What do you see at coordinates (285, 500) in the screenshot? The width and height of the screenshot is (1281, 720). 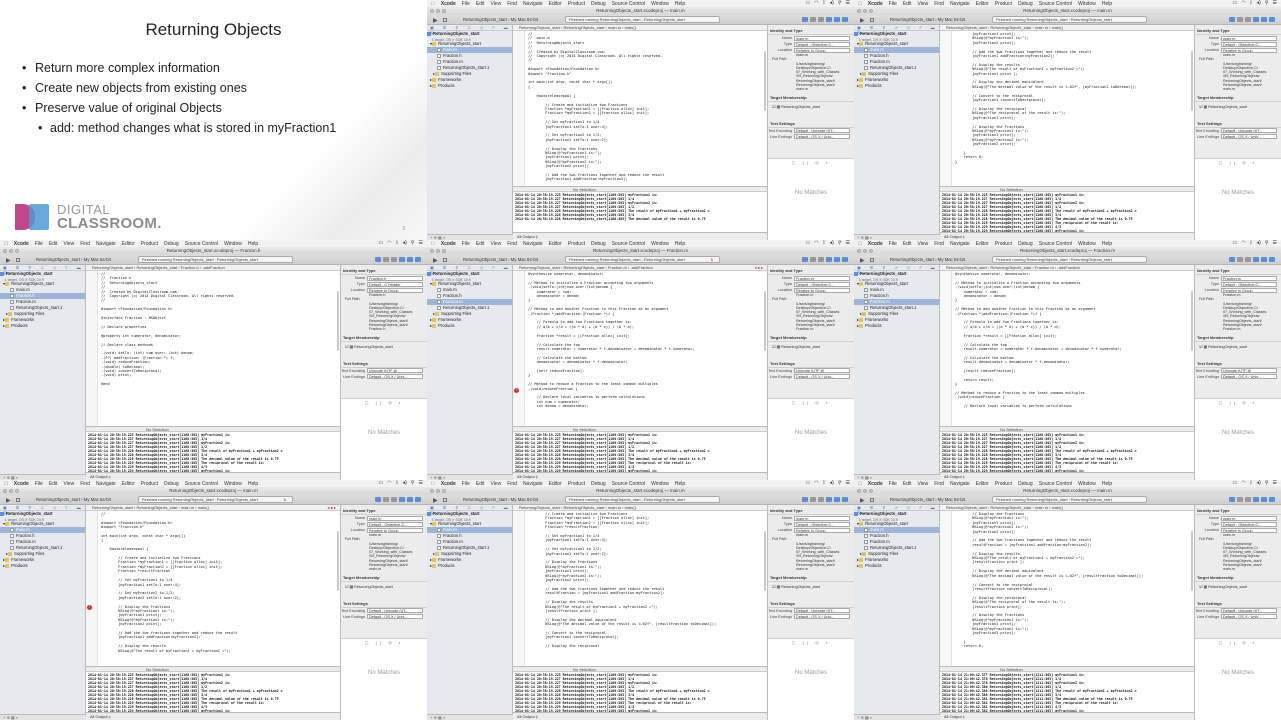 I see `error-count-badge: 1` at bounding box center [285, 500].